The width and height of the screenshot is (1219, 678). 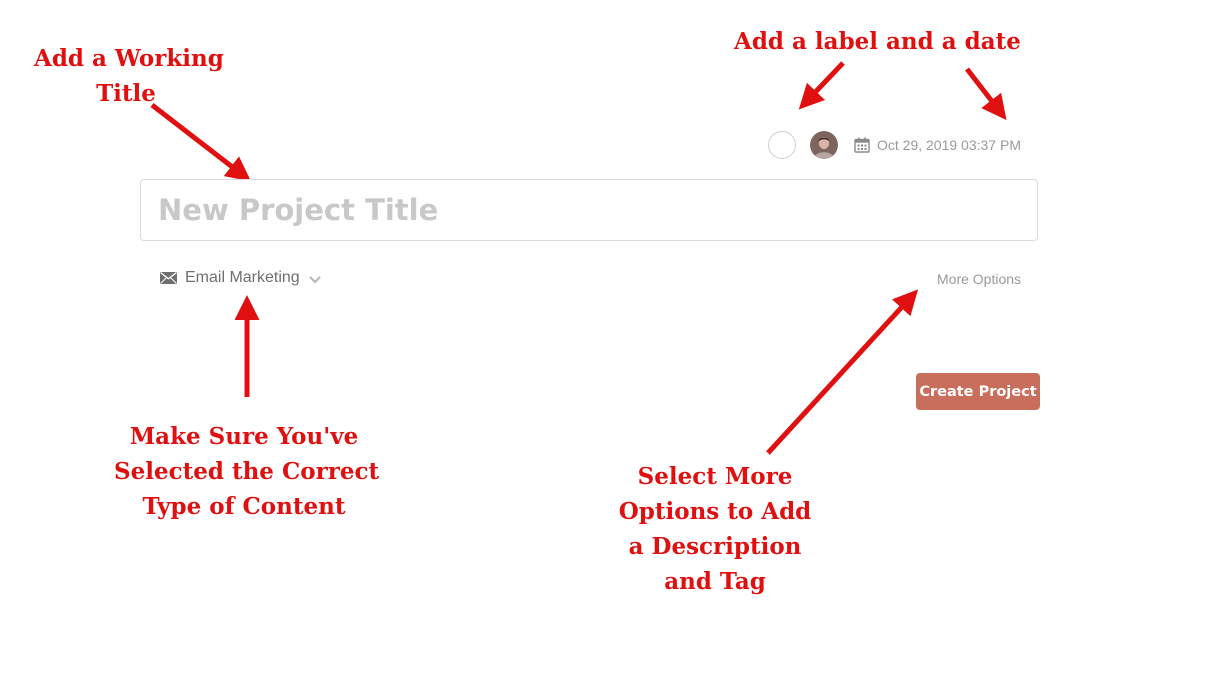 I want to click on calendar-icon, so click(x=862, y=145).